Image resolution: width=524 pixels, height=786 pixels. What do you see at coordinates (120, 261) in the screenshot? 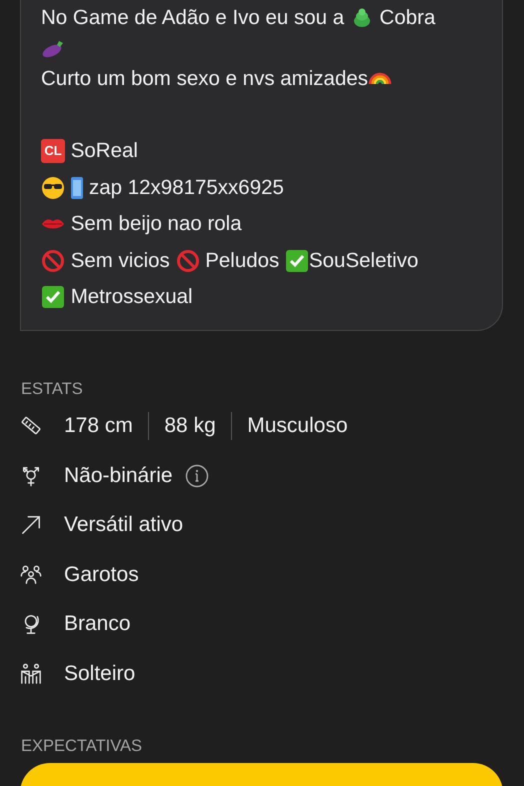
I see `bio-text: Sem vicios` at bounding box center [120, 261].